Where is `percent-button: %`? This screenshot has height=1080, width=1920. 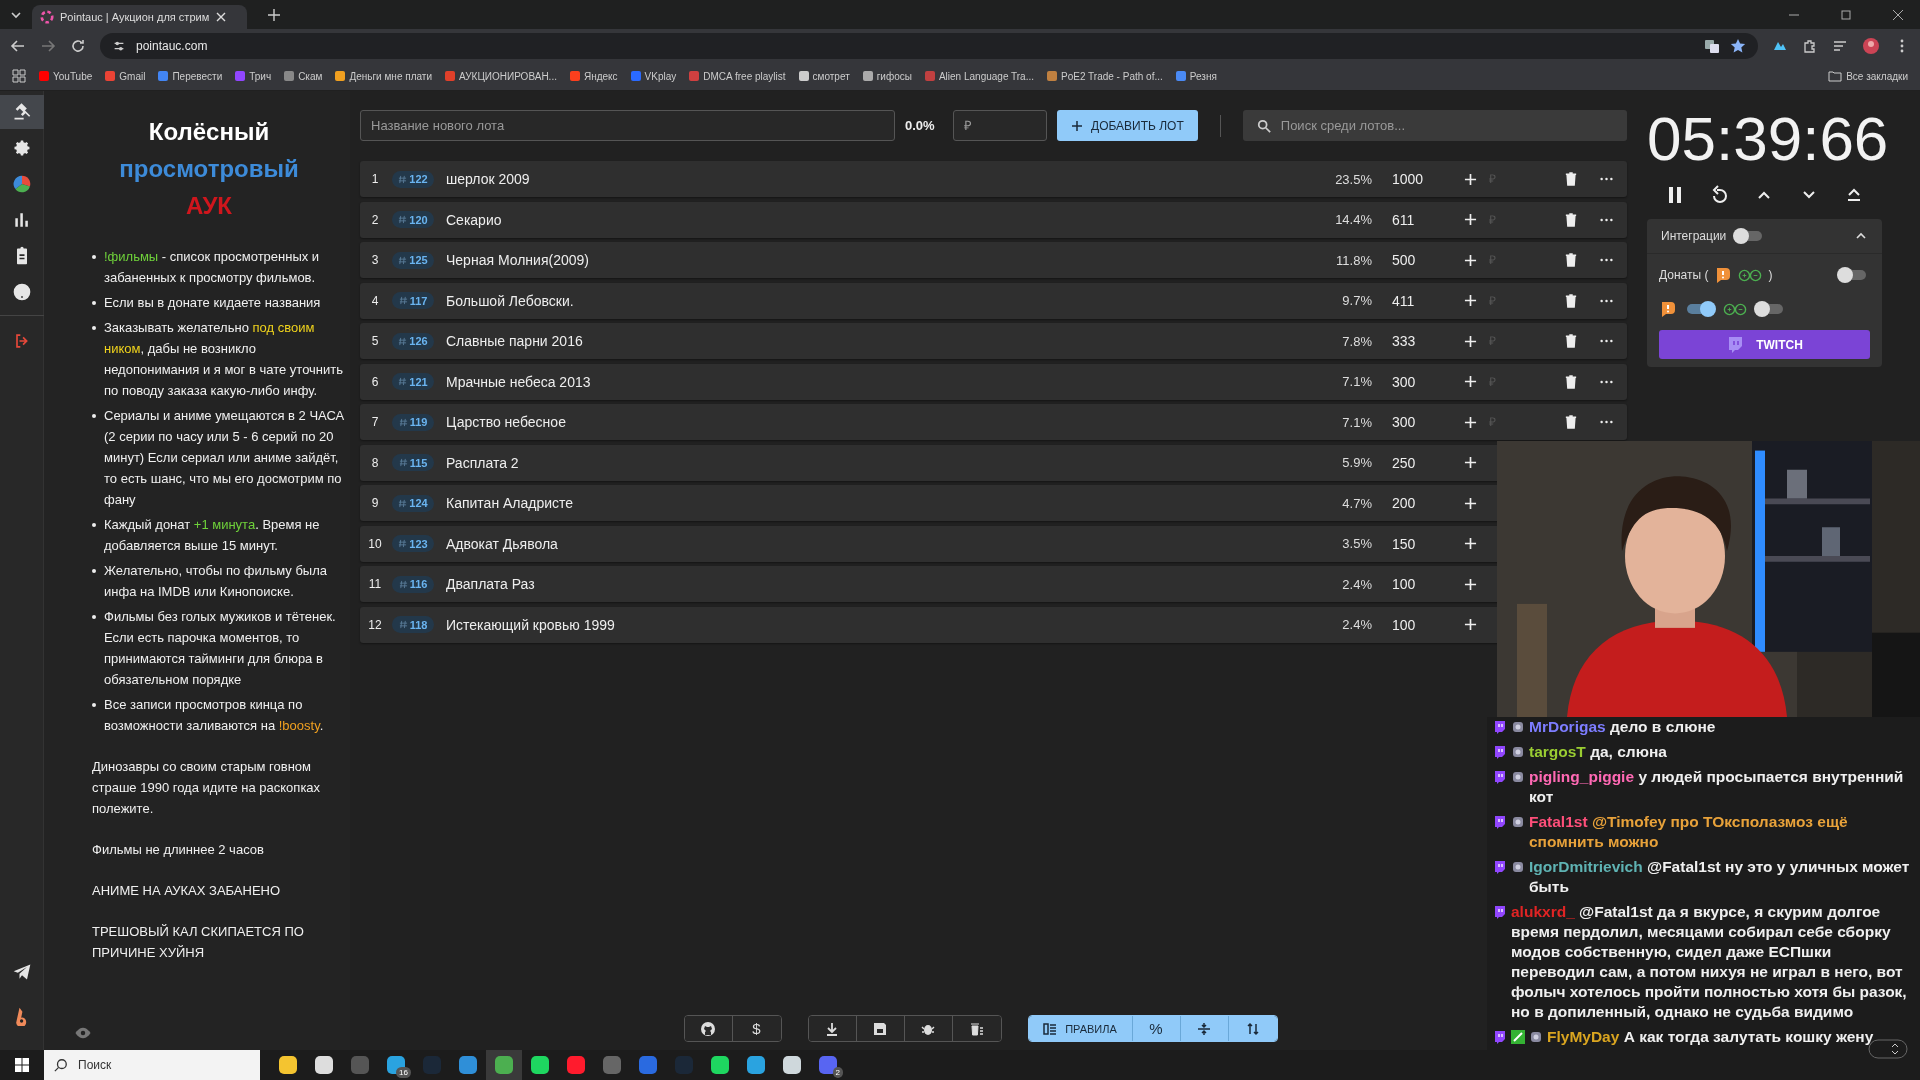 percent-button: % is located at coordinates (1156, 1028).